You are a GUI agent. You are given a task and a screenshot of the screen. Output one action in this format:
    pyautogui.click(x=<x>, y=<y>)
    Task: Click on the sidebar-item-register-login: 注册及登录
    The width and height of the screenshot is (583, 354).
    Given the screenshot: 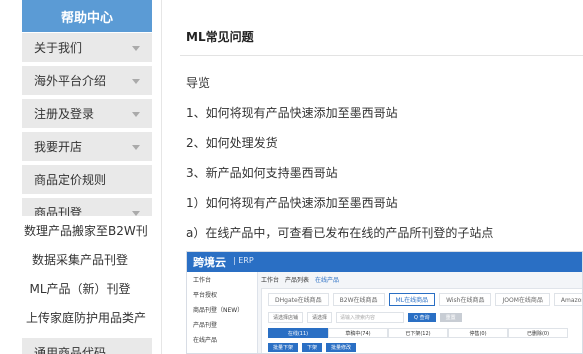 What is the action you would take?
    pyautogui.click(x=87, y=113)
    